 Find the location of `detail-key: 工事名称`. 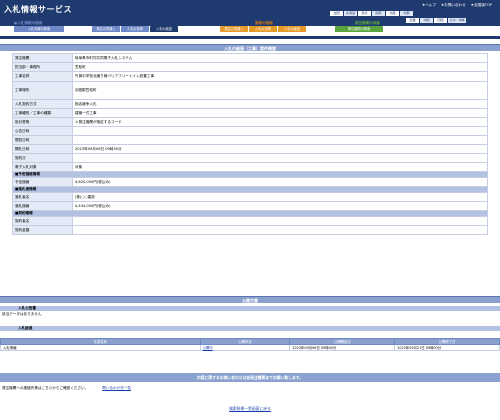

detail-key: 工事名称 is located at coordinates (42, 76).